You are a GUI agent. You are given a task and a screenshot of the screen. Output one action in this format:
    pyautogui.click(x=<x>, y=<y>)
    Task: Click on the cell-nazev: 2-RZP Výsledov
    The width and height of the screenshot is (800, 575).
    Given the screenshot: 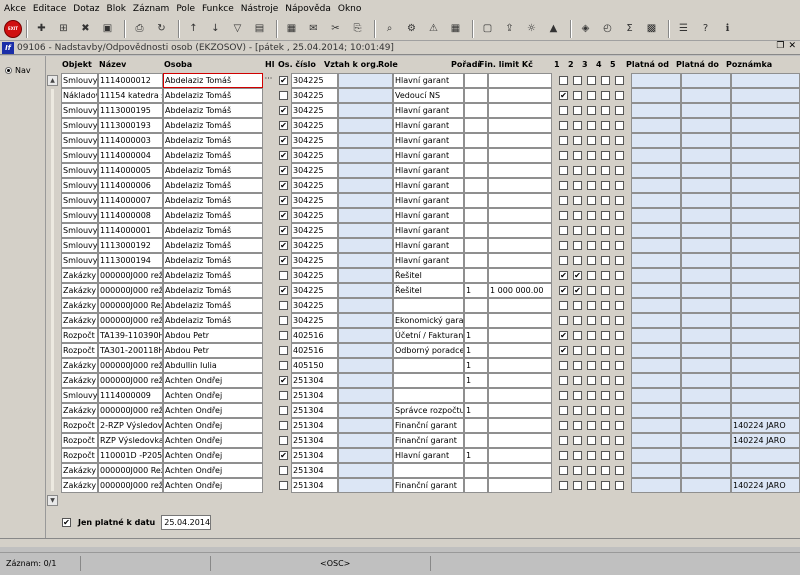 What is the action you would take?
    pyautogui.click(x=130, y=425)
    